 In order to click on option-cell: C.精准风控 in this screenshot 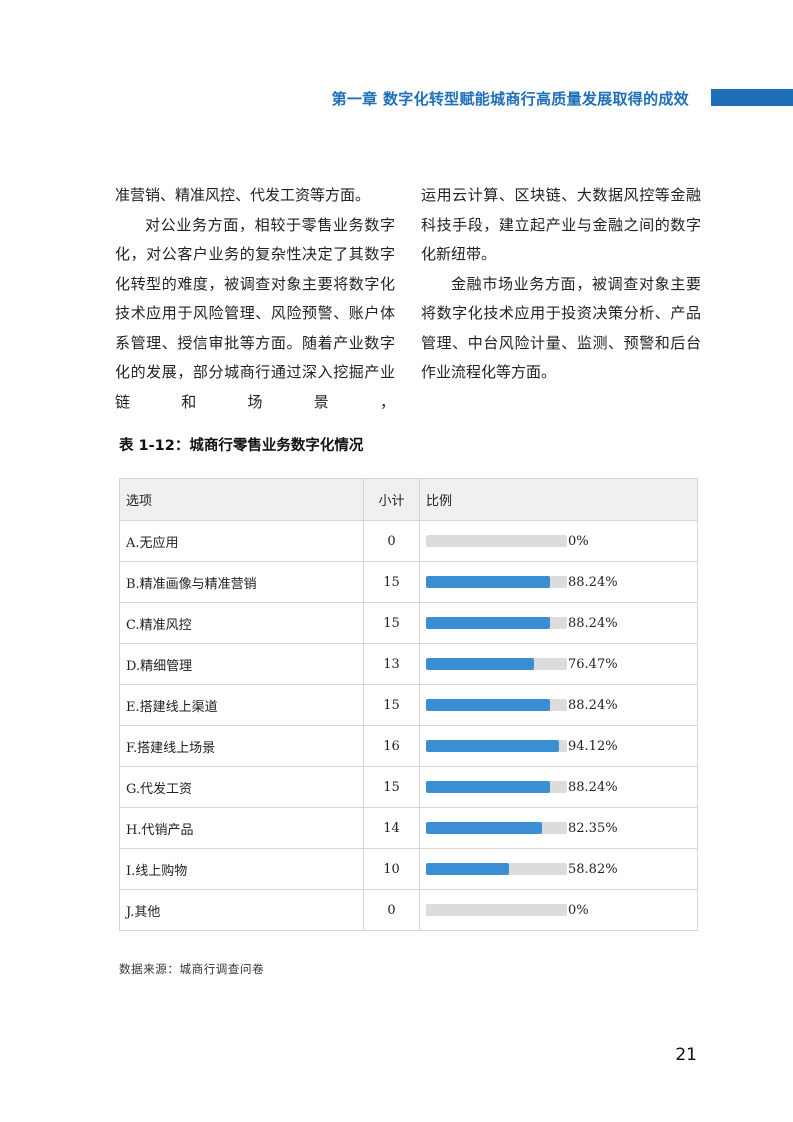, I will do `click(241, 623)`.